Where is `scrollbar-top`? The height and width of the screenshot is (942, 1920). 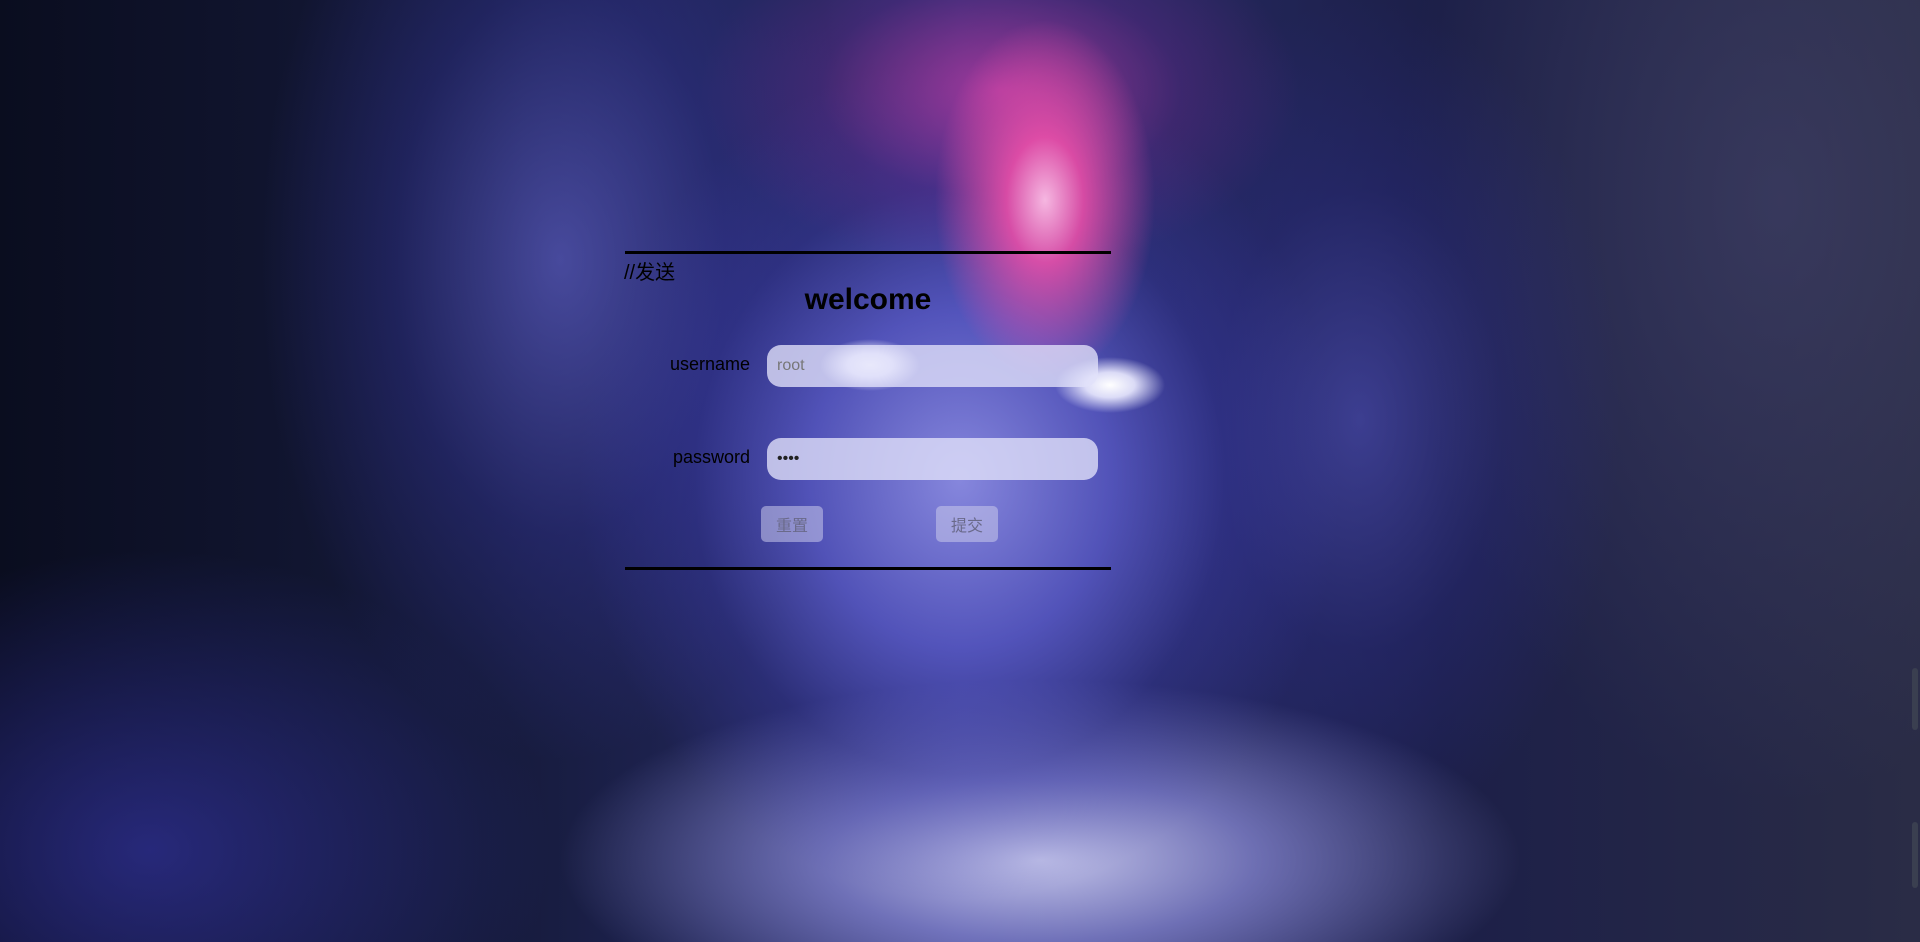 scrollbar-top is located at coordinates (1915, 699).